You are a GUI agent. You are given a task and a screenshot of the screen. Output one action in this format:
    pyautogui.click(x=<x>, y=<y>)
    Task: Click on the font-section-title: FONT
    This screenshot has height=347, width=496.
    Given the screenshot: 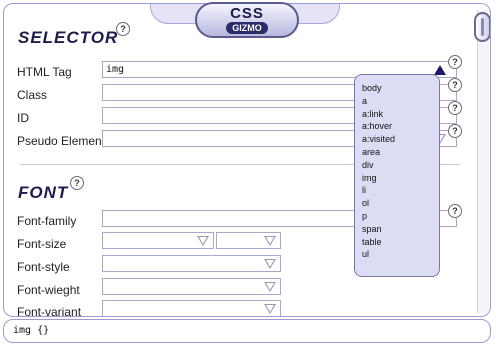 What is the action you would take?
    pyautogui.click(x=43, y=192)
    